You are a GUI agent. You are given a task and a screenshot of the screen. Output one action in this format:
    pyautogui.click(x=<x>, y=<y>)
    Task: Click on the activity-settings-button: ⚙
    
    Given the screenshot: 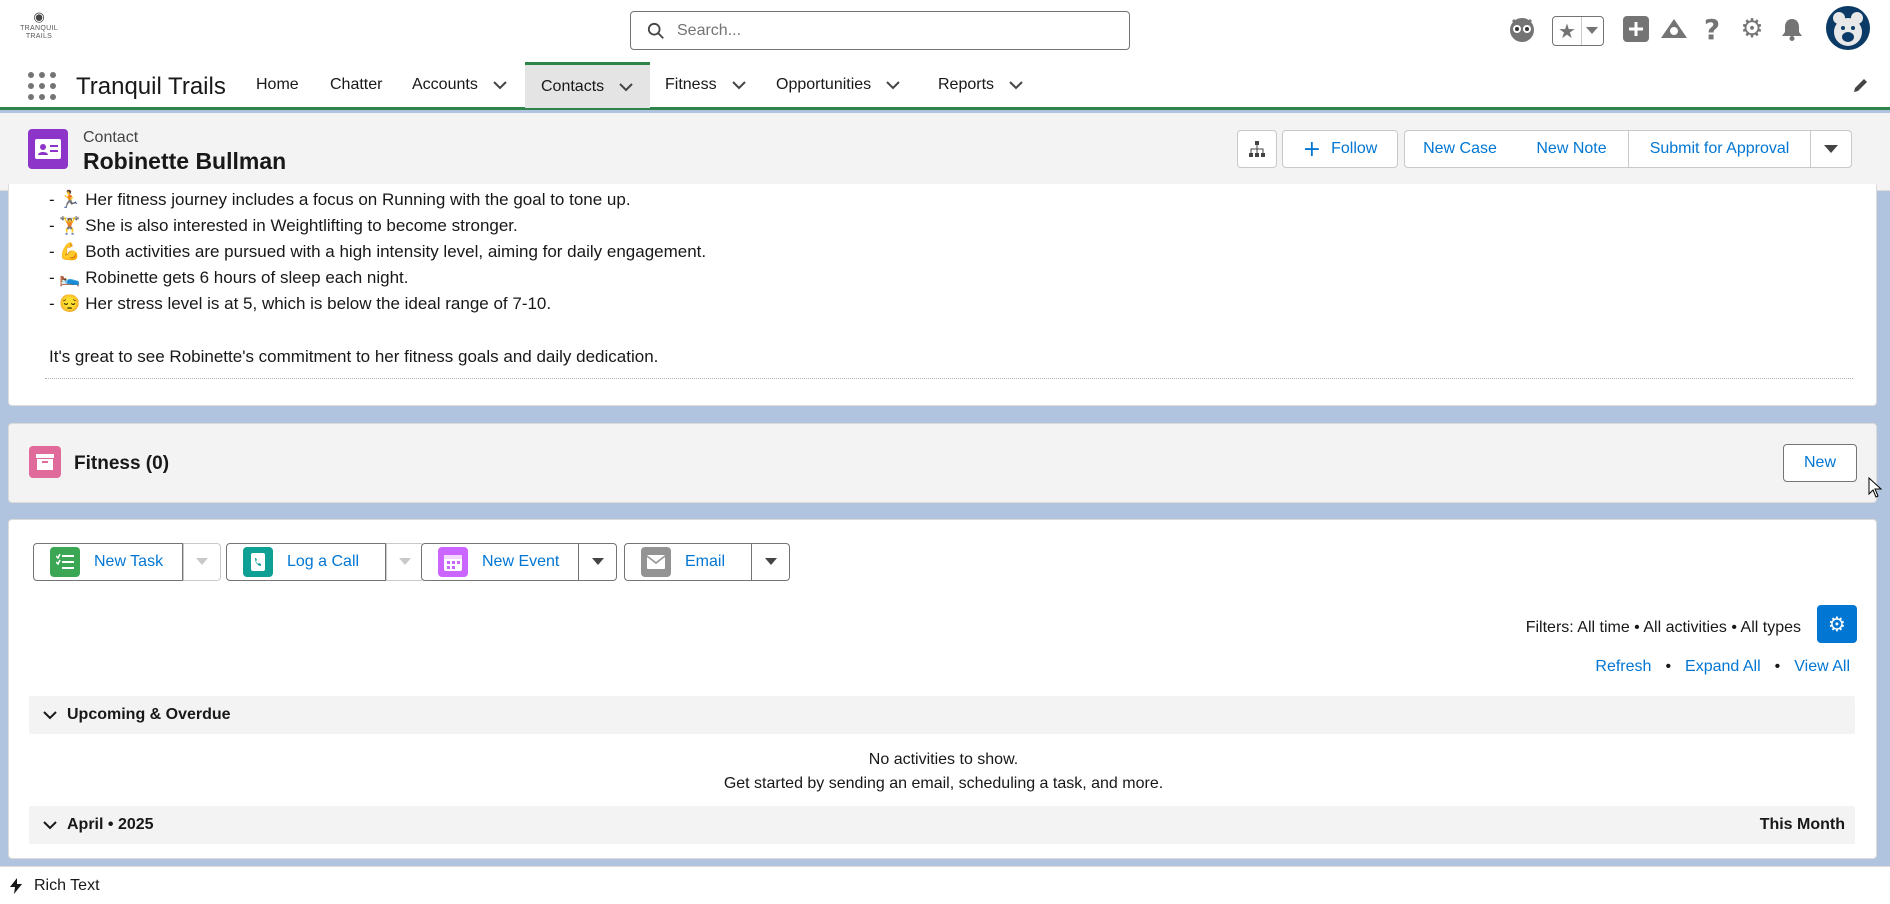 What is the action you would take?
    pyautogui.click(x=1837, y=624)
    